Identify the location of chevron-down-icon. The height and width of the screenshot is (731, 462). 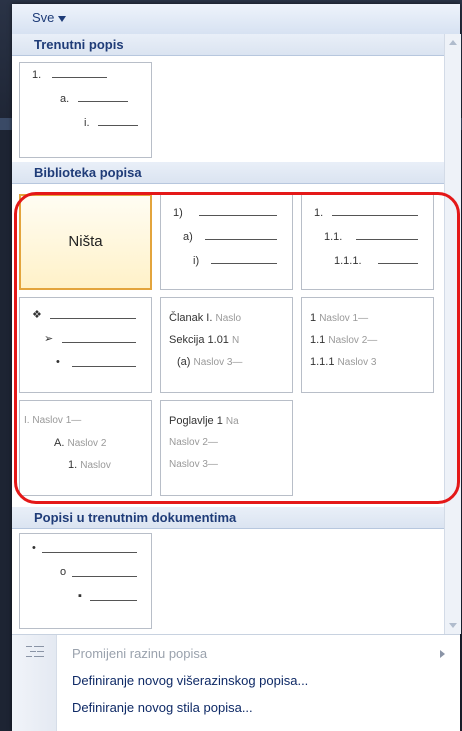
(62, 18).